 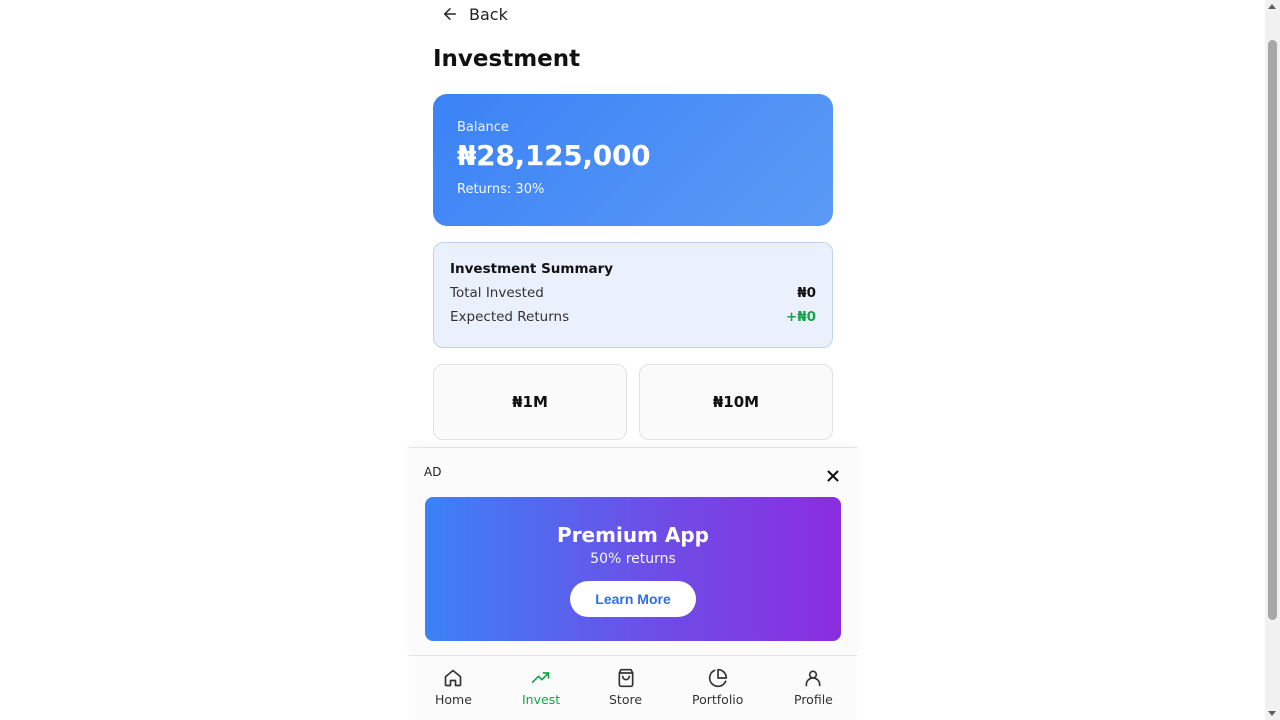 What do you see at coordinates (453, 678) in the screenshot?
I see `home-icon` at bounding box center [453, 678].